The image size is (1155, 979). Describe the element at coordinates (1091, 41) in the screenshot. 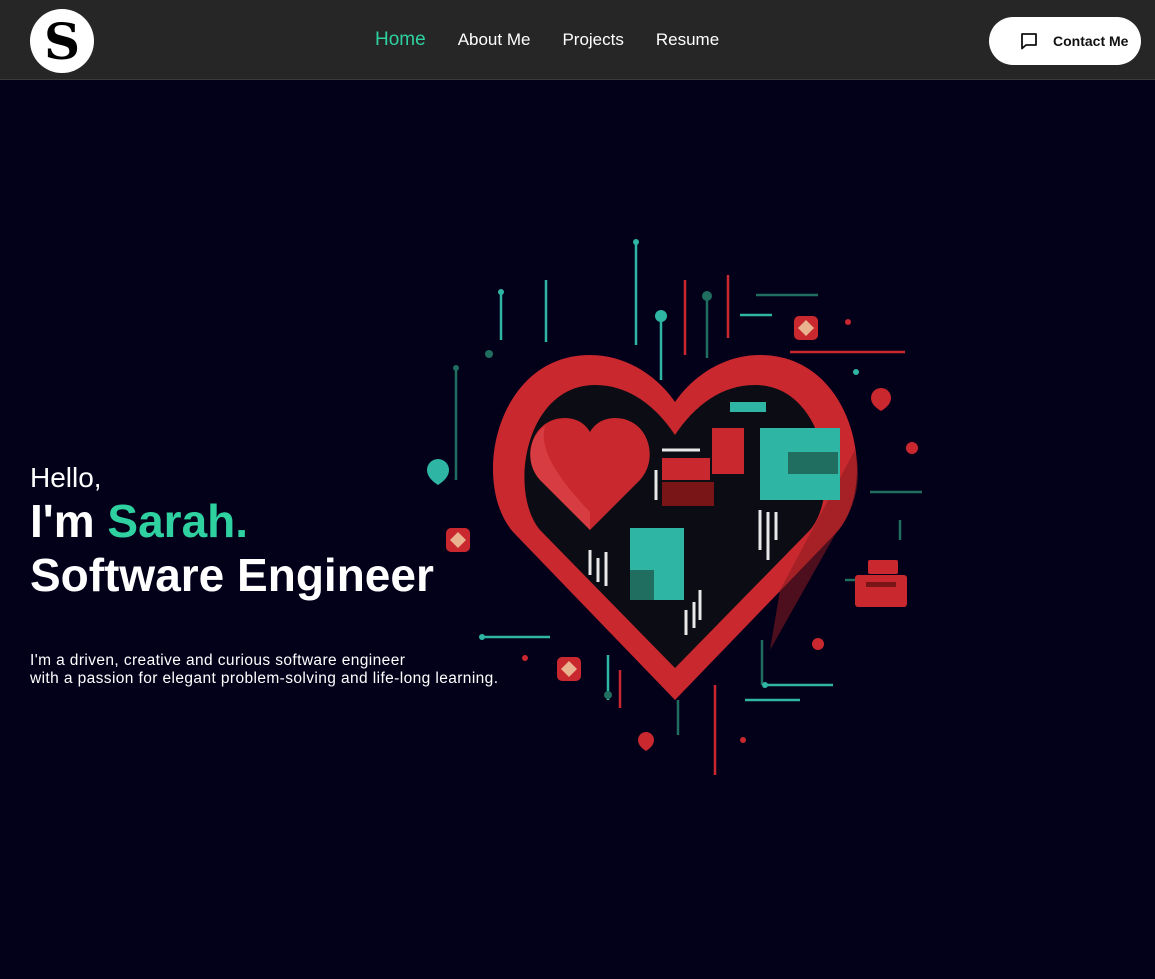

I see `contact-me-label: Contact Me` at that location.